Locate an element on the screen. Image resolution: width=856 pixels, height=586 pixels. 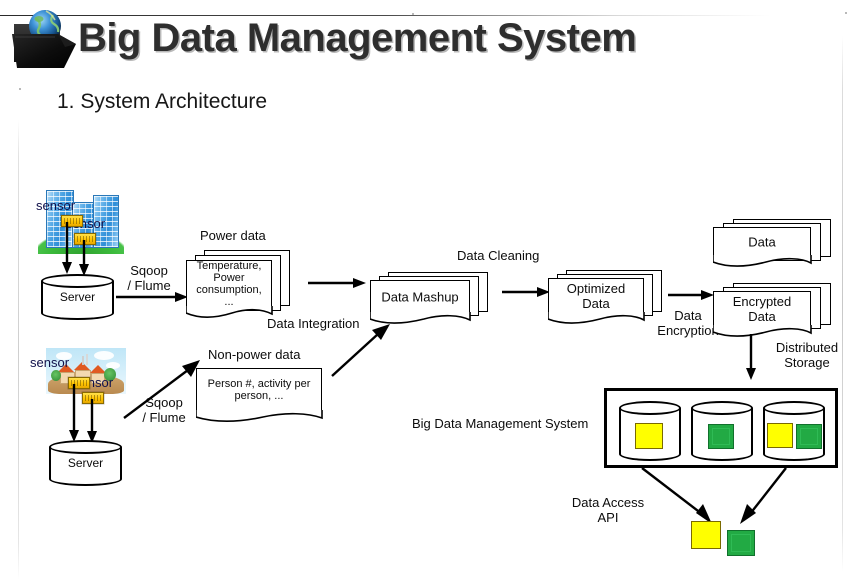
arrow-storage-to-output-yellow is located at coordinates (681, 497).